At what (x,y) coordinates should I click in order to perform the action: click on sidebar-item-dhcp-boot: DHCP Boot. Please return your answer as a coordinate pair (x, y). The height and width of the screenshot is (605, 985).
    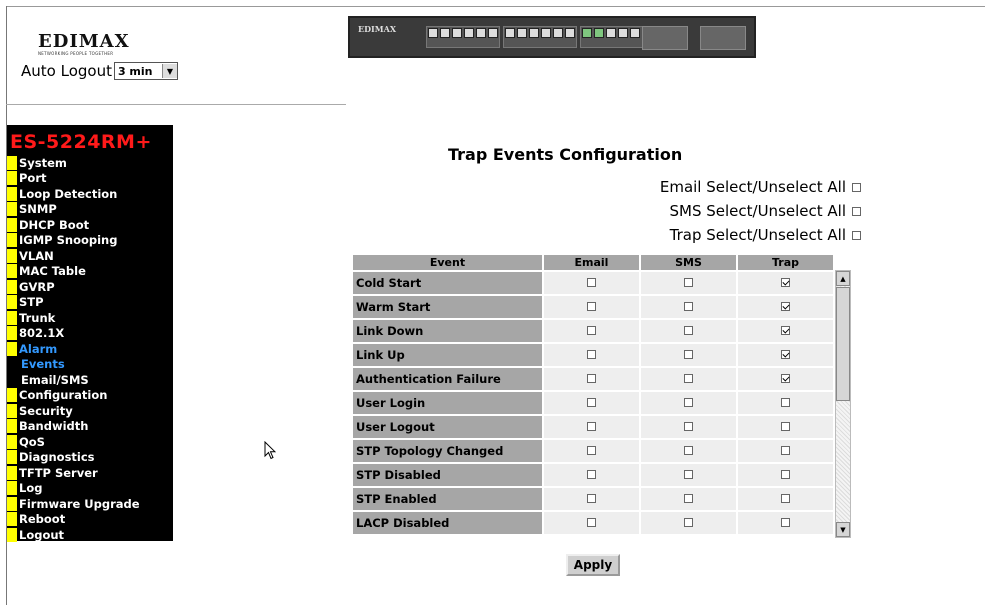
    Looking at the image, I should click on (90, 225).